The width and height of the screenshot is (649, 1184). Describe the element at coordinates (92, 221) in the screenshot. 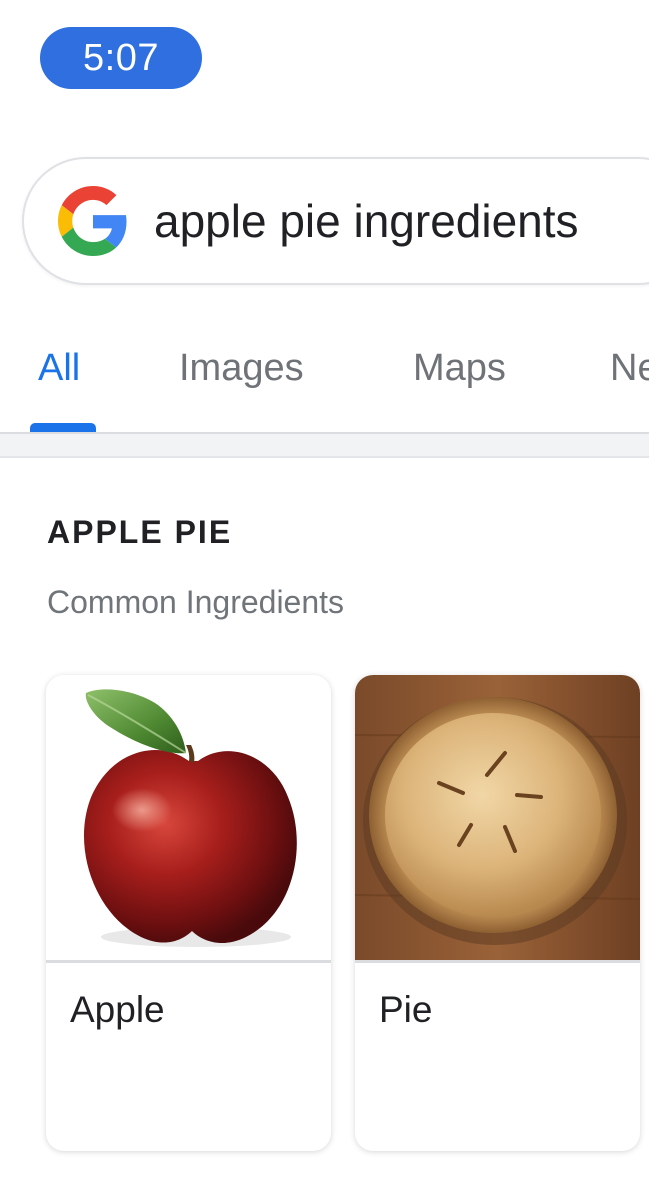

I see `google-logo-icon` at that location.